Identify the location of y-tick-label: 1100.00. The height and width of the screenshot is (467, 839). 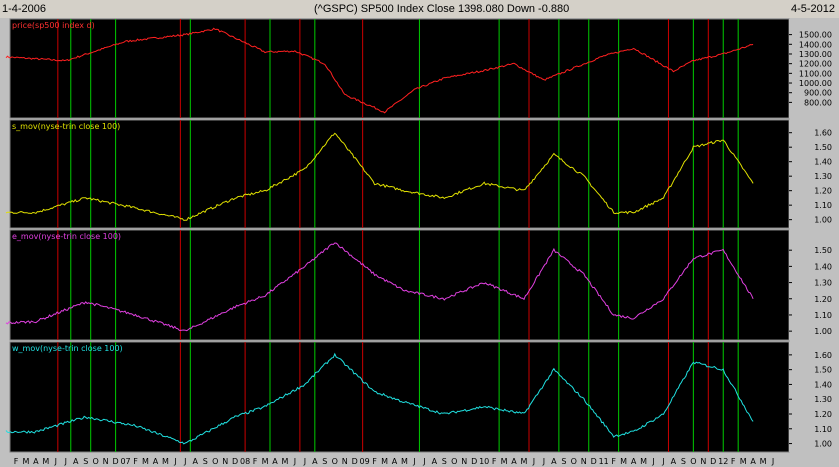
(815, 73).